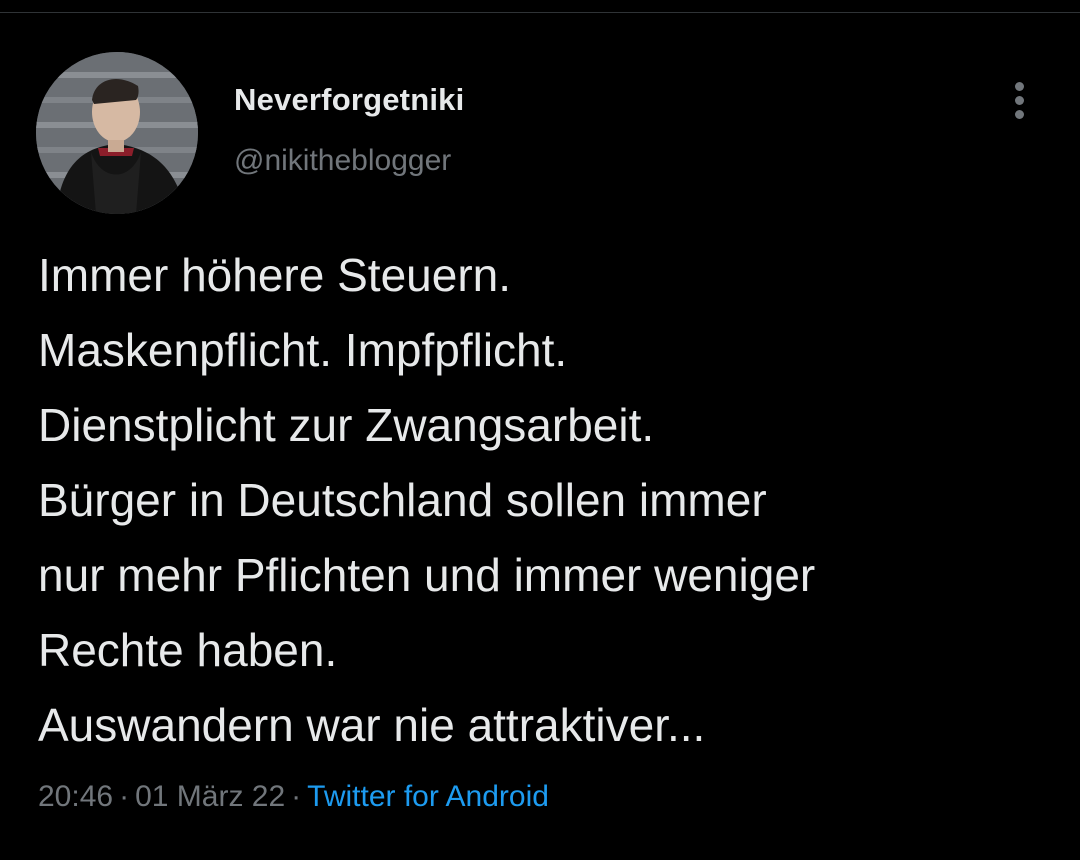  I want to click on tweet-date: 01 März 22, so click(210, 796).